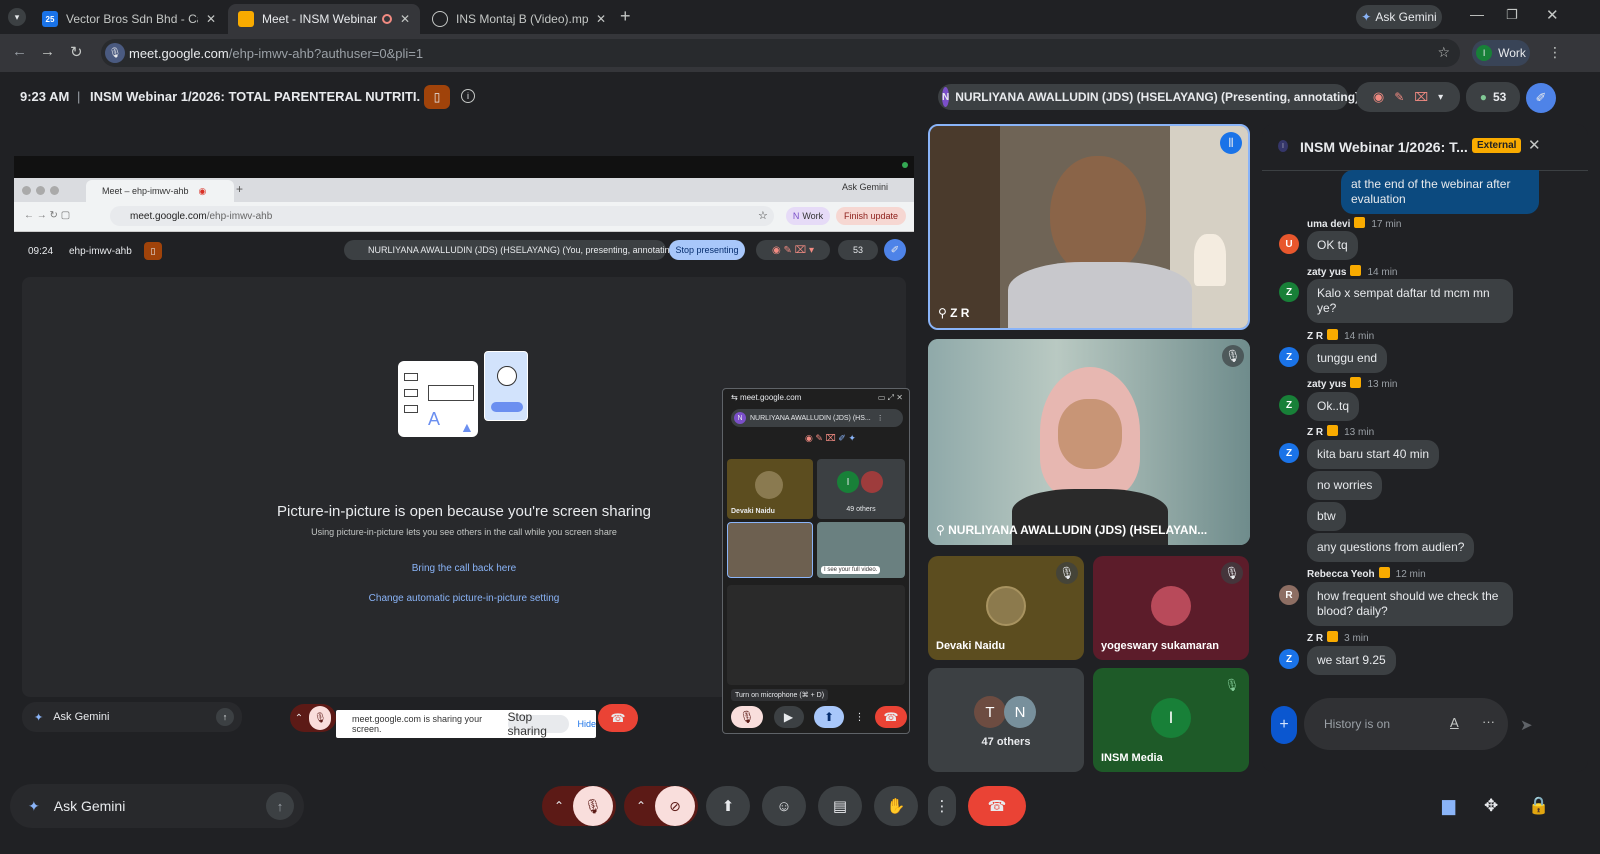  What do you see at coordinates (17, 17) in the screenshot?
I see `tab-search-icon: ▾` at bounding box center [17, 17].